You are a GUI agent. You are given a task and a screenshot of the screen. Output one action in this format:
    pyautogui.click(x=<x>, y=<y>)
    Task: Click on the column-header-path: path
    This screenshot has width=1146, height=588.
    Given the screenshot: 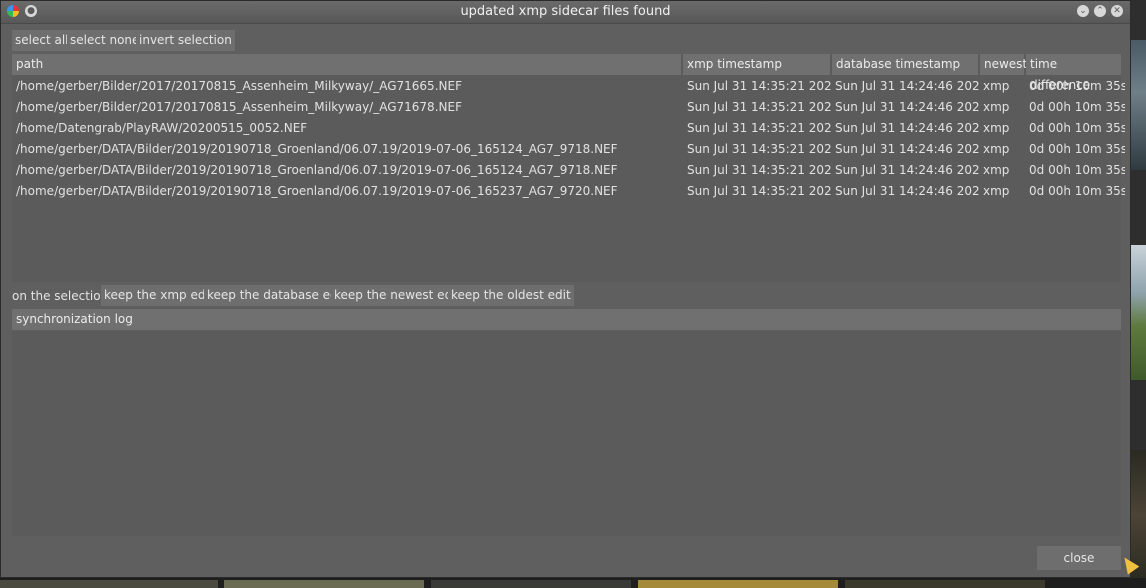 What is the action you would take?
    pyautogui.click(x=346, y=64)
    